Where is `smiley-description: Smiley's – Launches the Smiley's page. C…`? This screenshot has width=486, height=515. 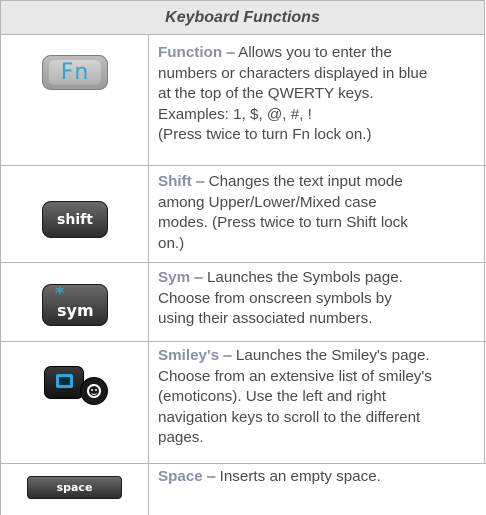 smiley-description: Smiley's – Launches the Smiley's page. C… is located at coordinates (295, 396).